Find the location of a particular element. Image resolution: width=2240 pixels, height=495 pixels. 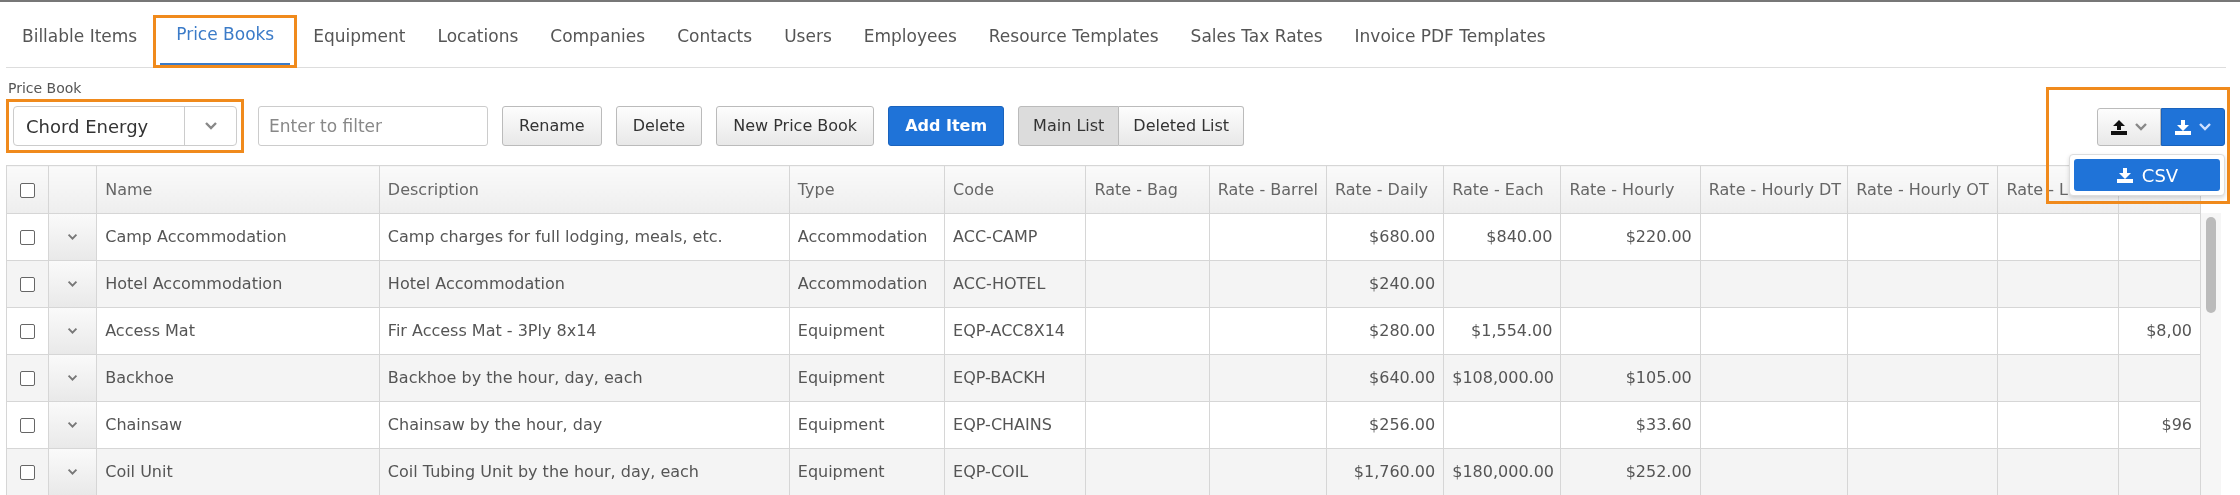

table-cell: Coil Unit is located at coordinates (238, 471).